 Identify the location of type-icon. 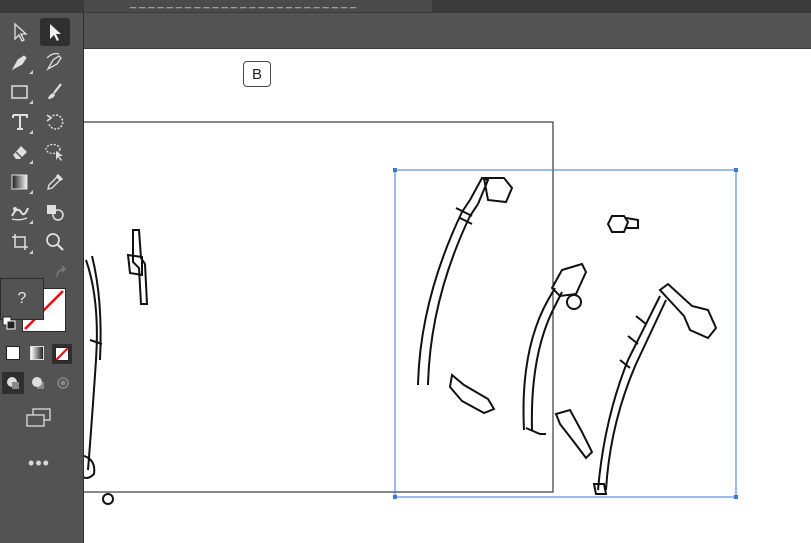
(20, 122).